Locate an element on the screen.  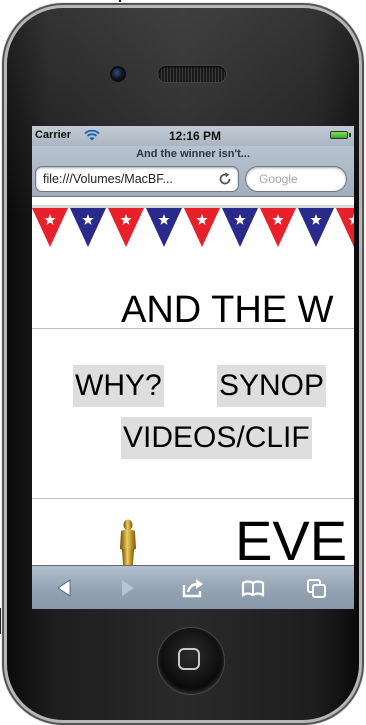
share-icon is located at coordinates (193, 588).